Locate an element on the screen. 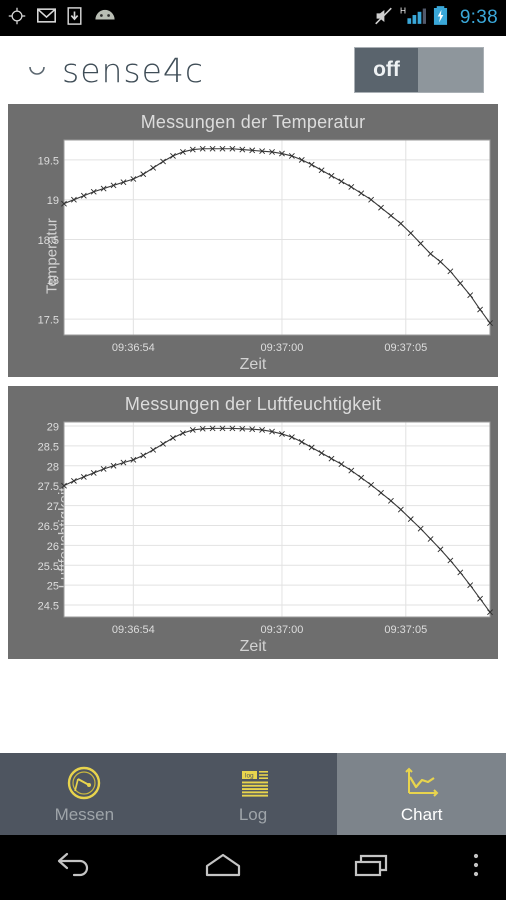 The width and height of the screenshot is (506, 900). svg-text: log is located at coordinates (249, 776).